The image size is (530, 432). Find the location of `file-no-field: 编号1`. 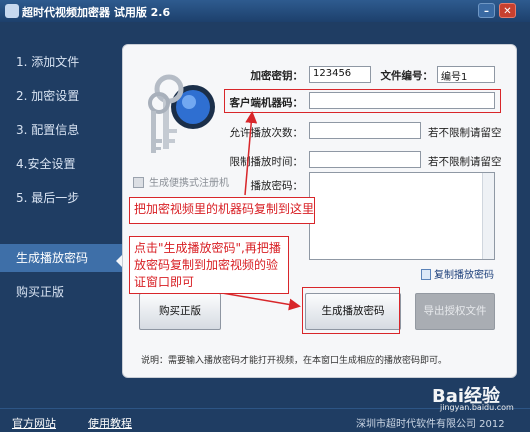

file-no-field: 编号1 is located at coordinates (466, 74).